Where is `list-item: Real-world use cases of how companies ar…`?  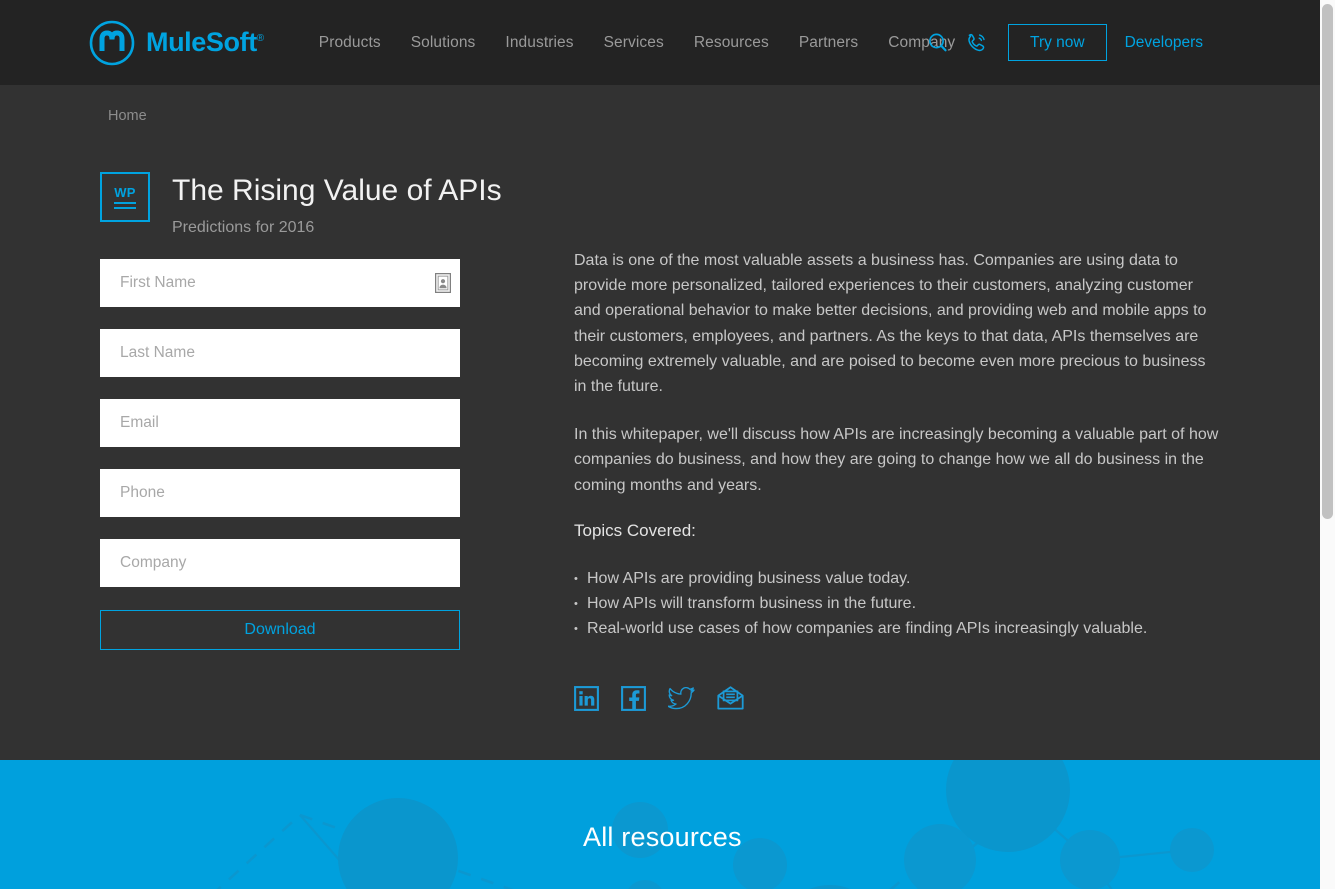 list-item: Real-world use cases of how companies ar… is located at coordinates (898, 629).